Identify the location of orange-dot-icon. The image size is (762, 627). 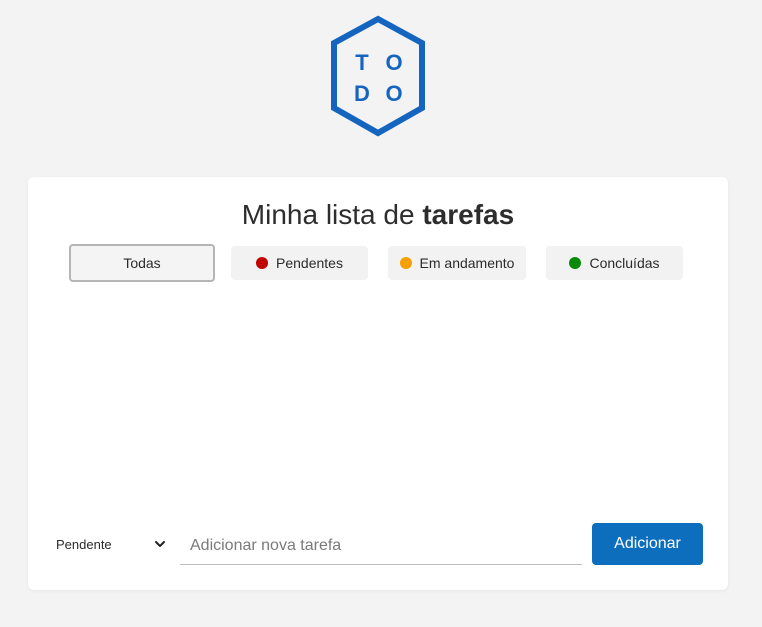
(405, 263).